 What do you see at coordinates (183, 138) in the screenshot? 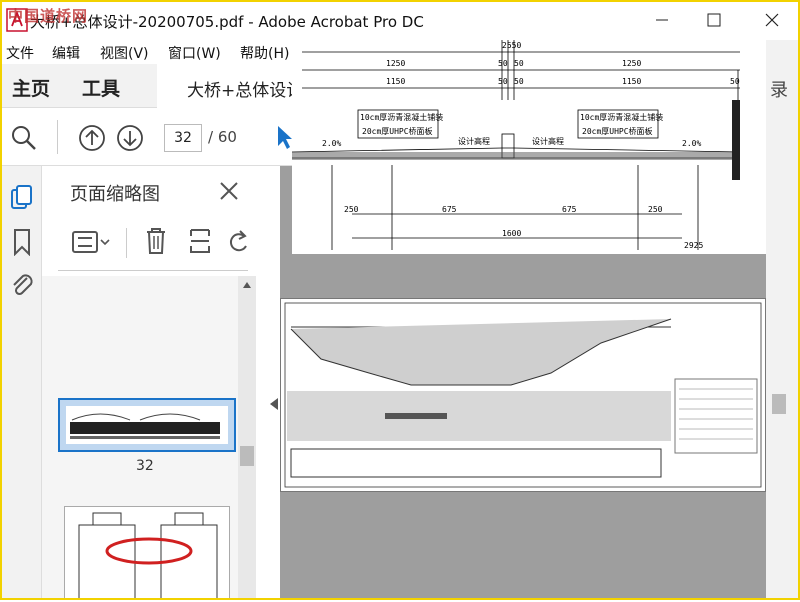
I see `page-number-input: 32` at bounding box center [183, 138].